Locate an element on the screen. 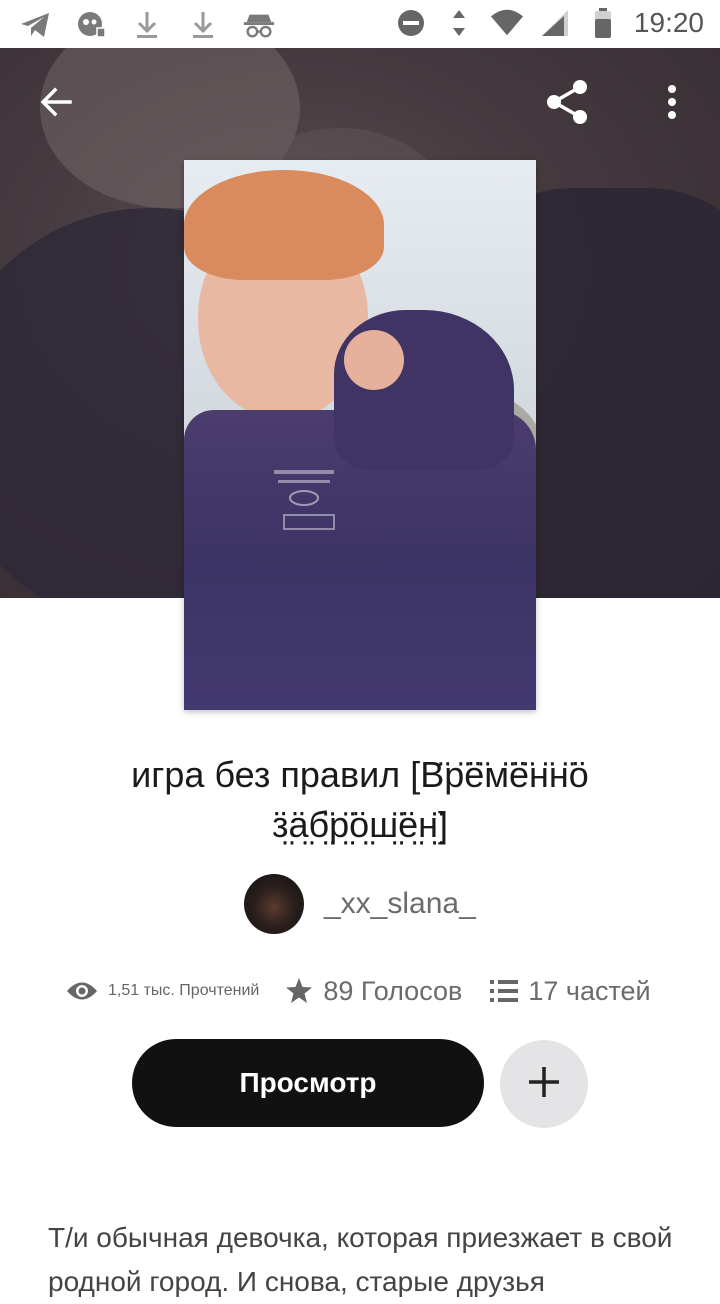 This screenshot has height=1304, width=720. back-button is located at coordinates (56, 104).